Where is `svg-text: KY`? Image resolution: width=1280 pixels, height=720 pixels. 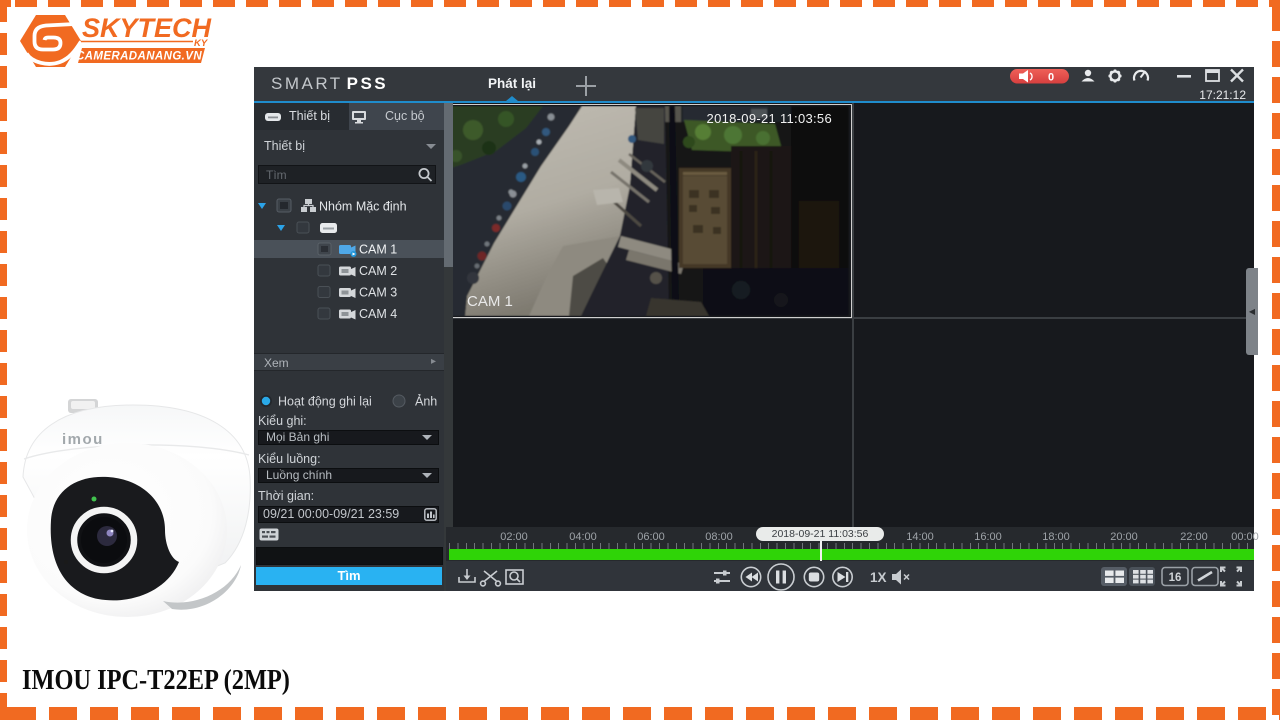
svg-text: KY is located at coordinates (201, 43).